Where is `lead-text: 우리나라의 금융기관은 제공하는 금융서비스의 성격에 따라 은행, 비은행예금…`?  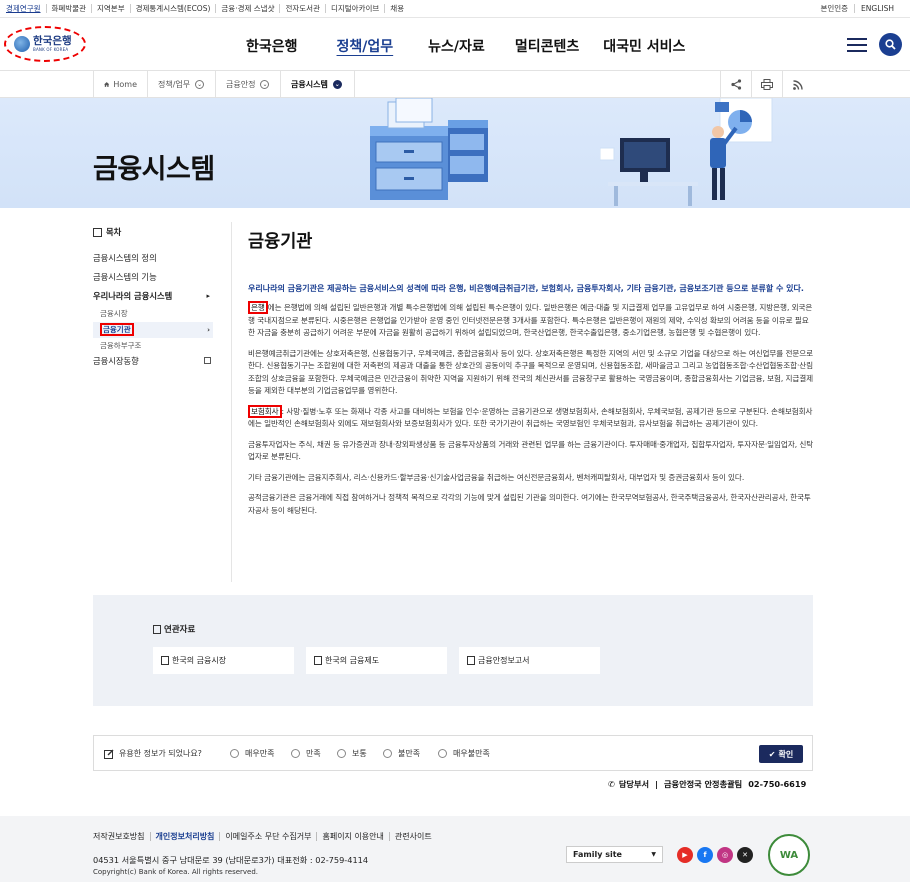 lead-text: 우리나라의 금융기관은 제공하는 금융서비스의 성격에 따라 은행, 비은행예금… is located at coordinates (526, 288).